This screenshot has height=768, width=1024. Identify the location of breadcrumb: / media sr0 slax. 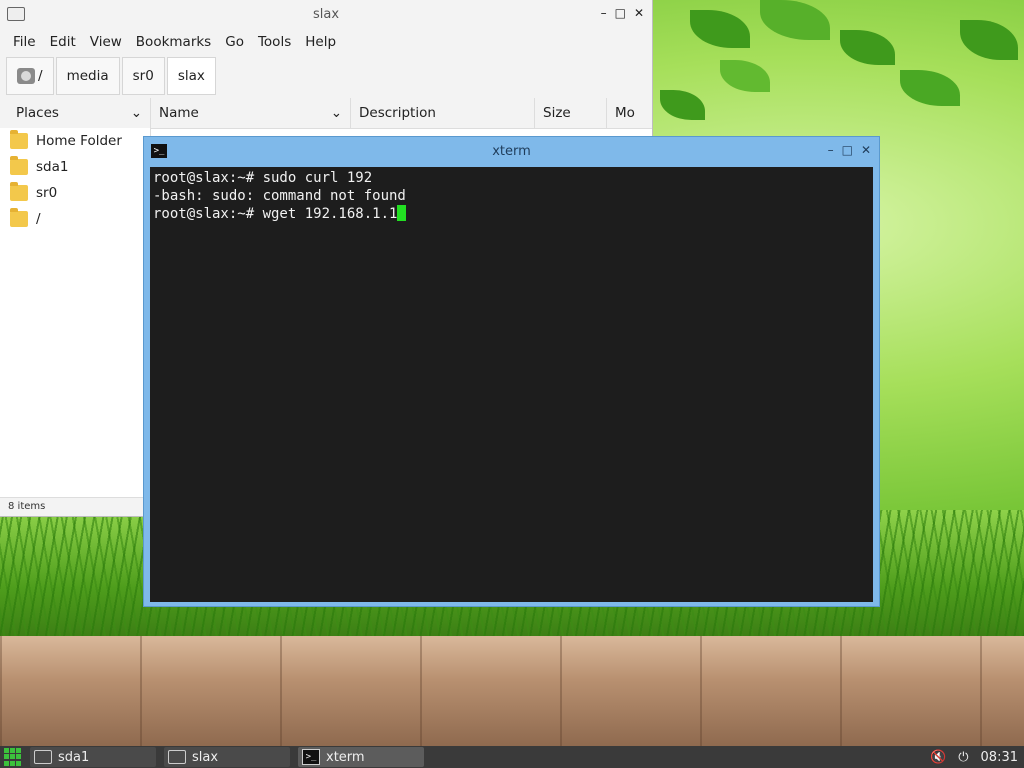
(326, 76).